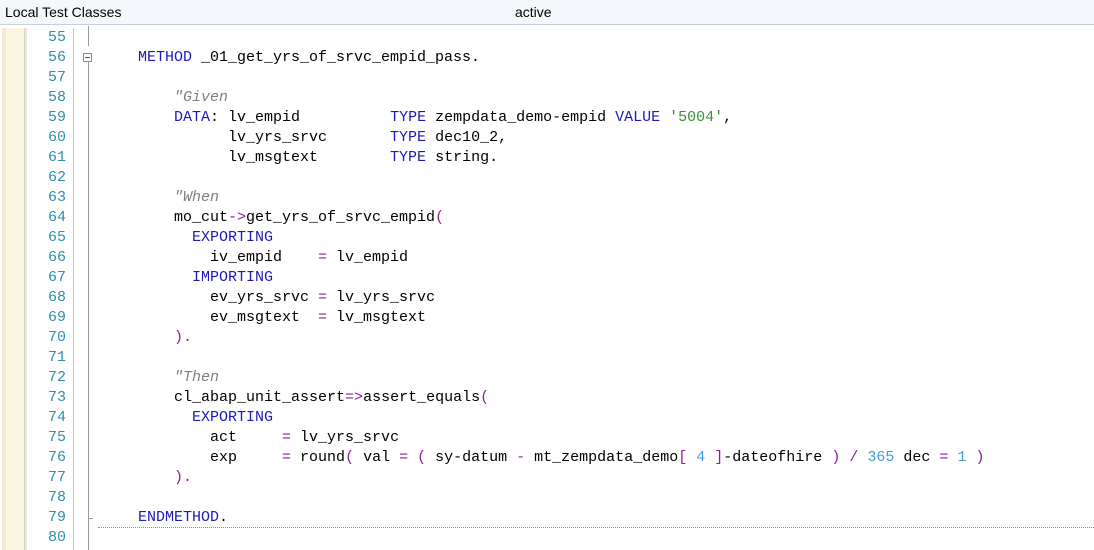 This screenshot has height=550, width=1094. I want to click on code-line: 75 act = lv_yrs_srvc, so click(547, 438).